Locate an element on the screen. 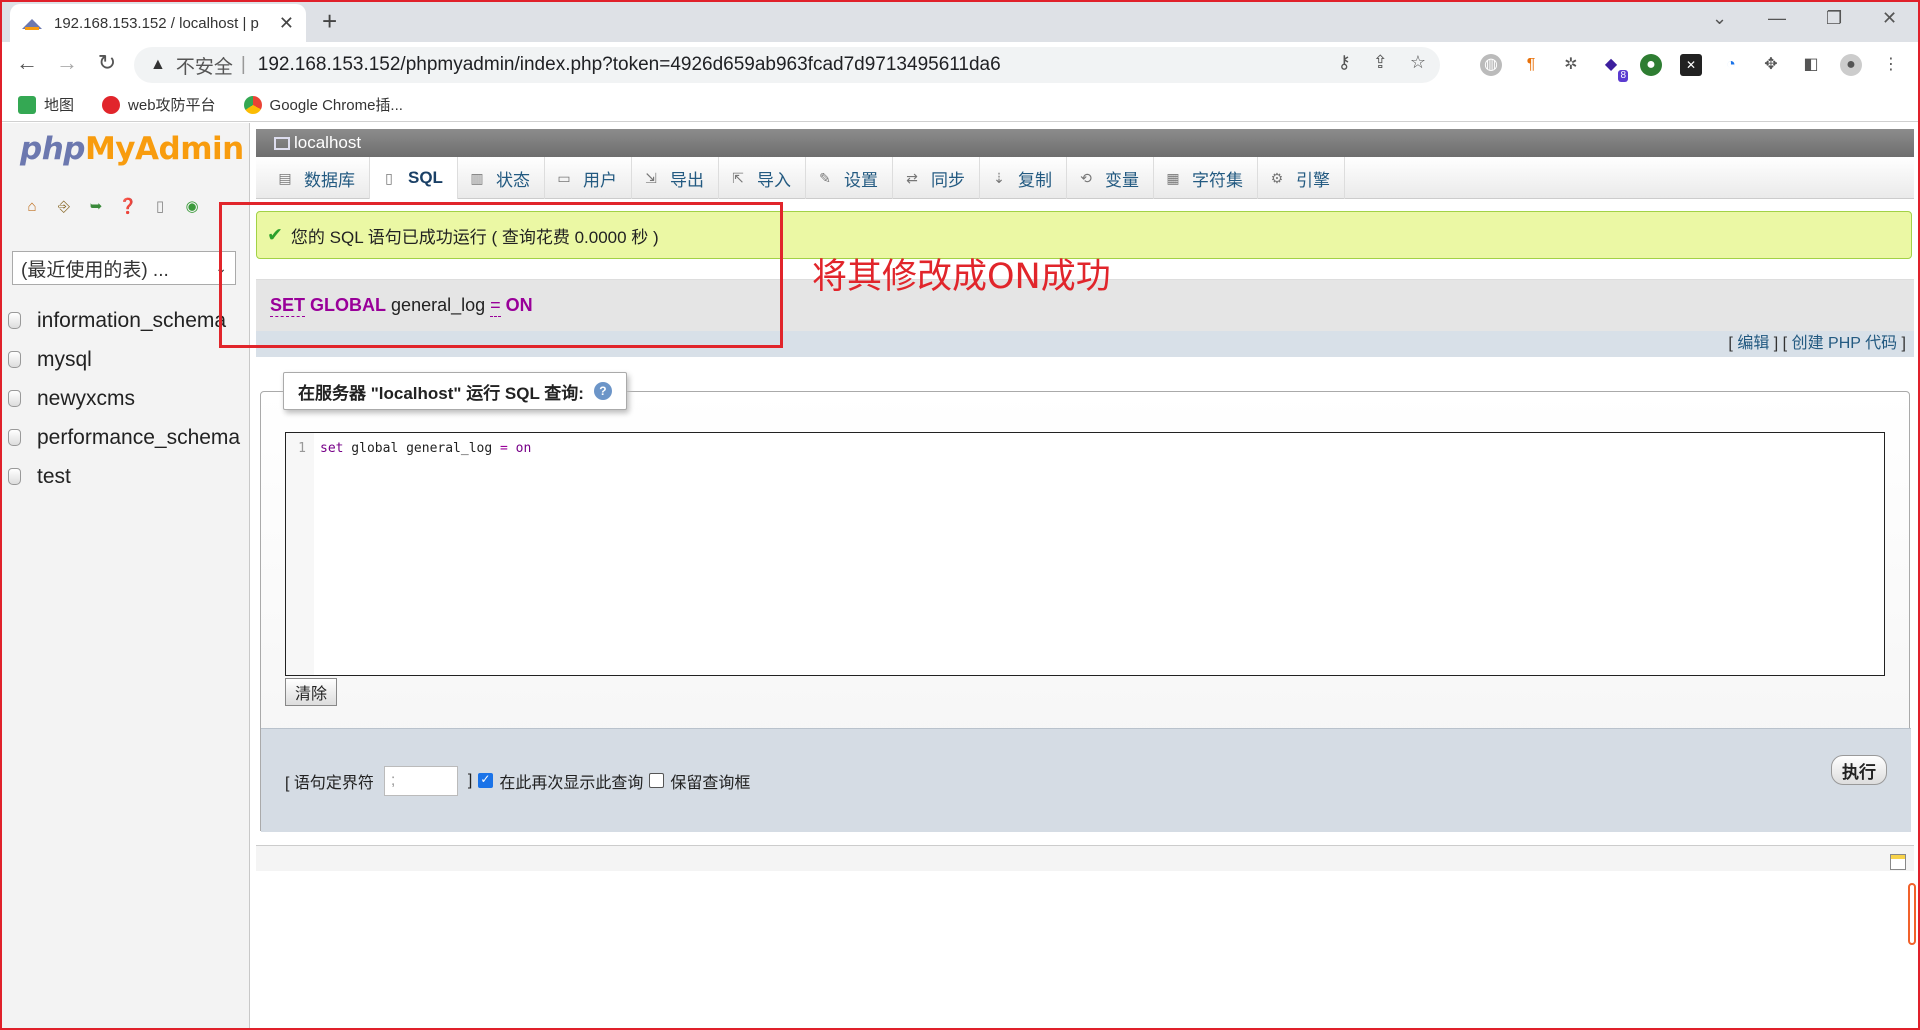 The image size is (1920, 1030). delimiter-input: ; is located at coordinates (420, 780).